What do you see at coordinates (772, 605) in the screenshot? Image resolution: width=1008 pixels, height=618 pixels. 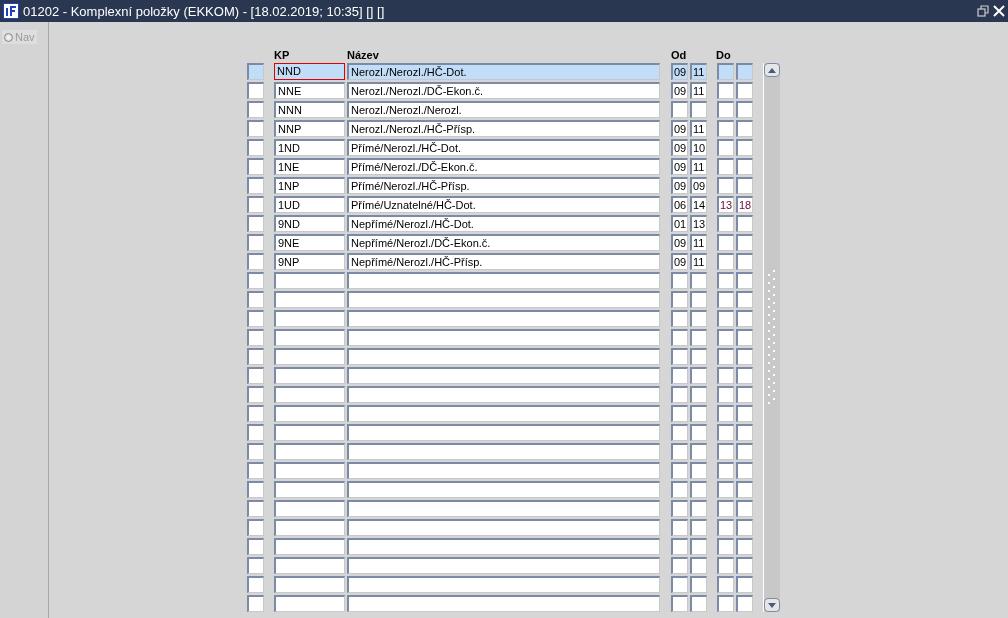 I see `scroll-down-button` at bounding box center [772, 605].